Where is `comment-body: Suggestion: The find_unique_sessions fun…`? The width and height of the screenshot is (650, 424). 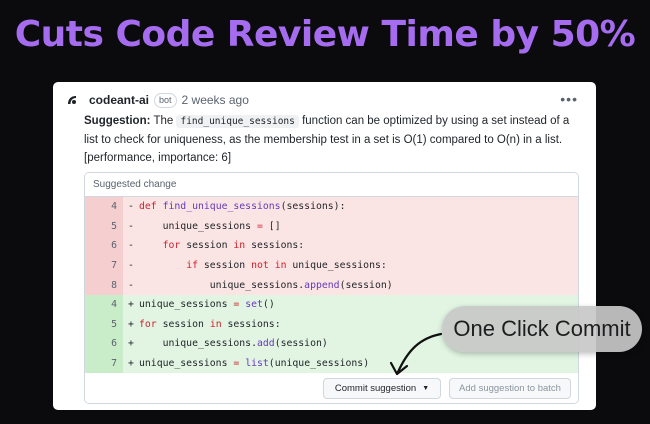
comment-body: Suggestion: The find_unique_sessions fun… is located at coordinates (334, 139).